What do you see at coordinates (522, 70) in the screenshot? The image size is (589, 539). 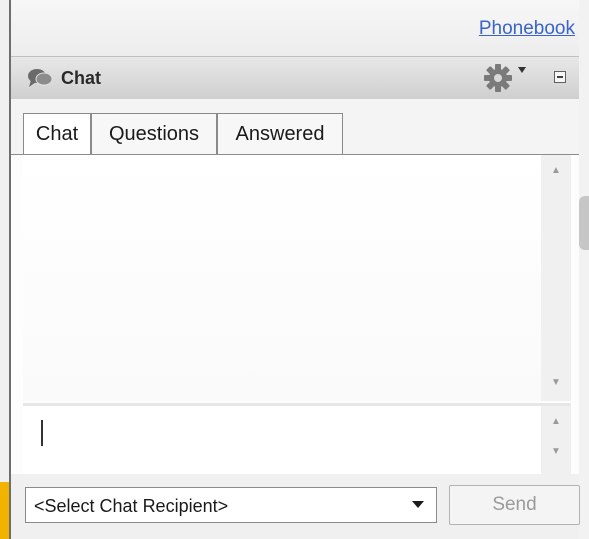 I see `triangle-down-icon` at bounding box center [522, 70].